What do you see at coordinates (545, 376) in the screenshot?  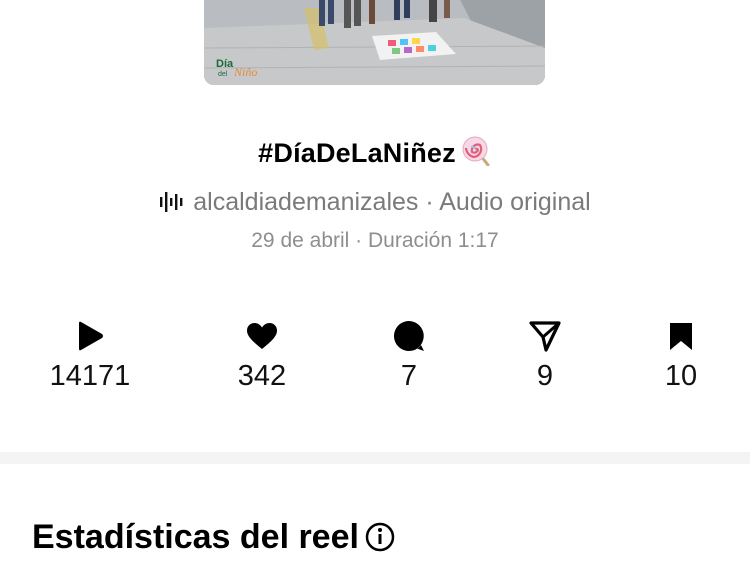 I see `stat-value: 9` at bounding box center [545, 376].